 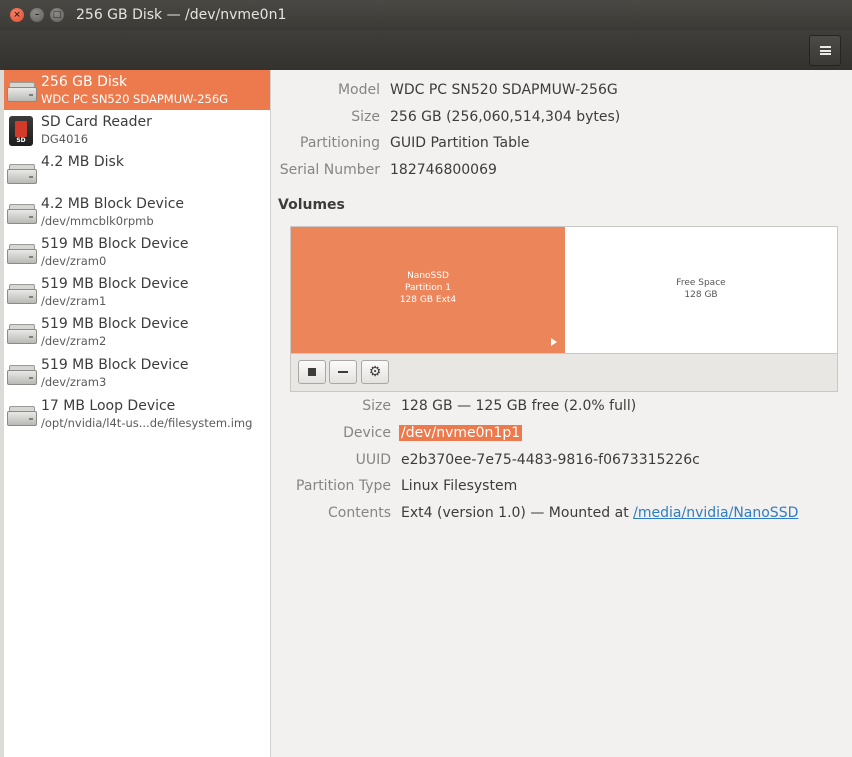 I want to click on sidebar-item-subtitle: /dev/zram3, so click(x=74, y=382).